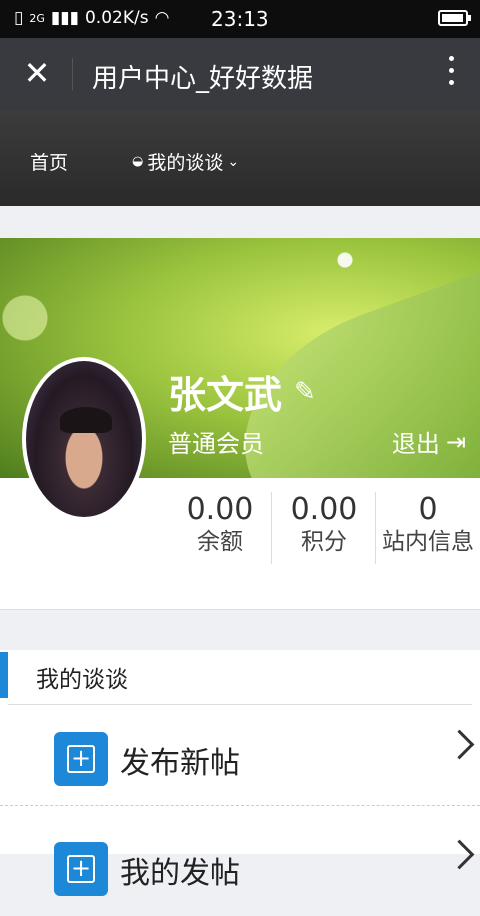 This screenshot has width=480, height=916. I want to click on talk-icon: ◒, so click(138, 161).